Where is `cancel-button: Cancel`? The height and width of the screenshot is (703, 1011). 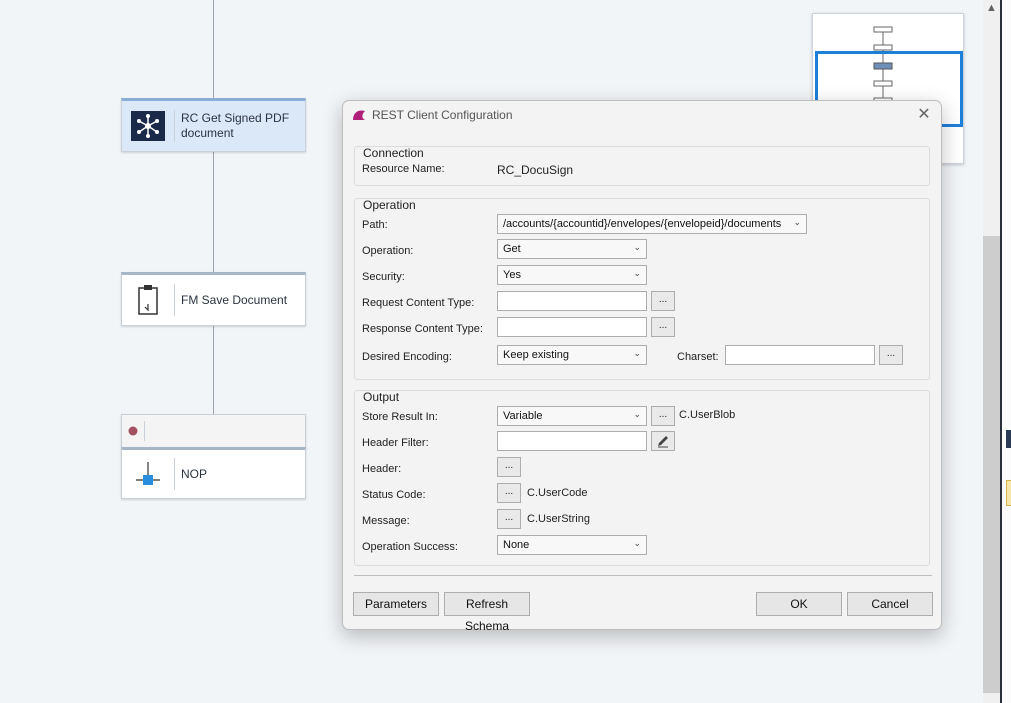
cancel-button: Cancel is located at coordinates (890, 604).